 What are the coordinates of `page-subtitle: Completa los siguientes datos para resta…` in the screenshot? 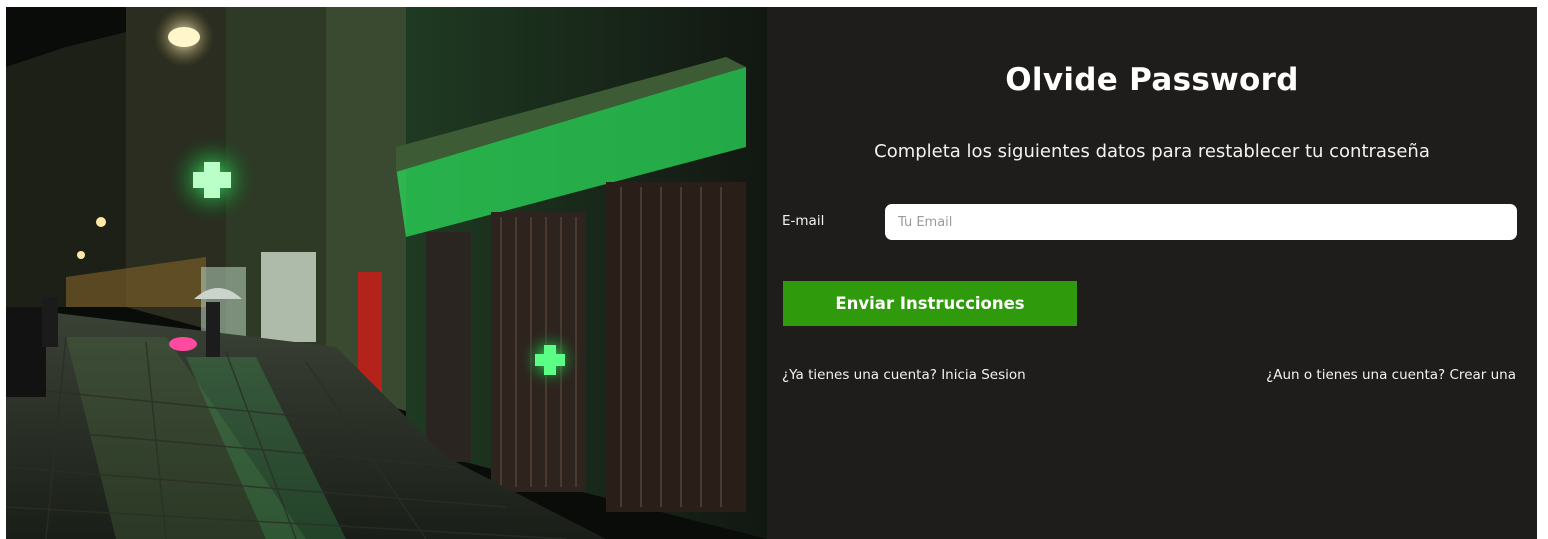 It's located at (1152, 151).